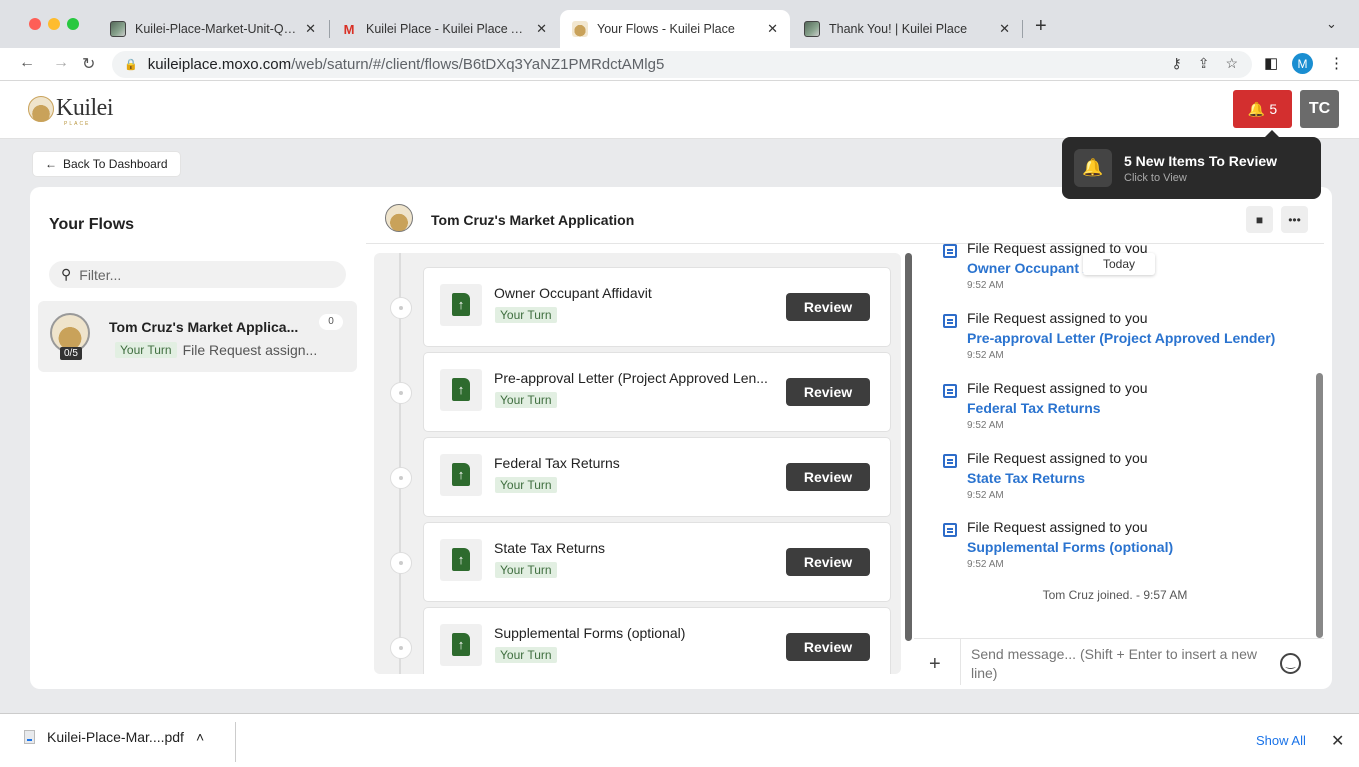 This screenshot has height=767, width=1359. What do you see at coordinates (533, 220) in the screenshot?
I see `flow-title: Tom Cruz's Market Application` at bounding box center [533, 220].